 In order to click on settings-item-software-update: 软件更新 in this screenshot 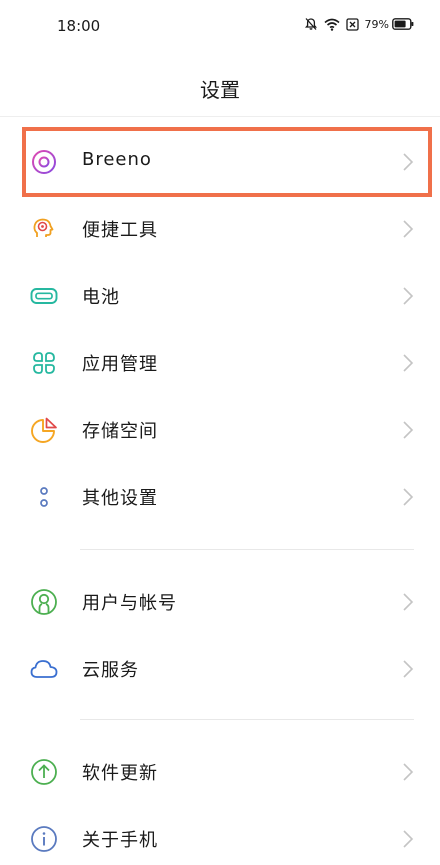, I will do `click(220, 771)`.